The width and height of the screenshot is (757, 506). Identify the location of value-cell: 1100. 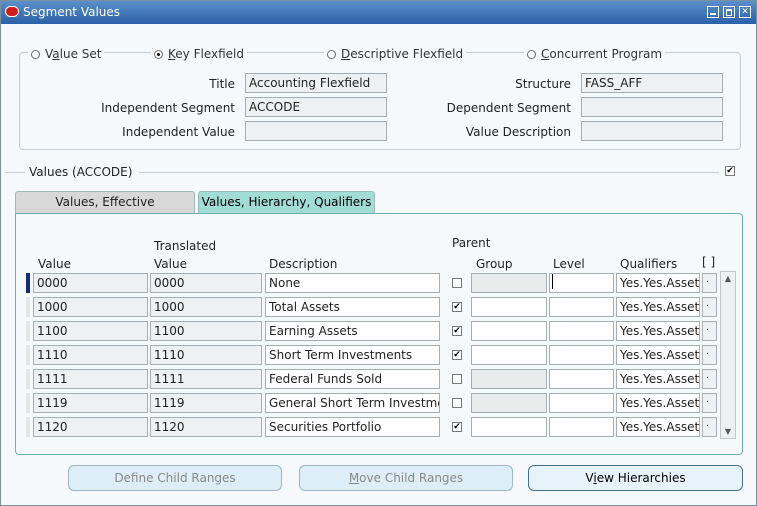
(90, 331).